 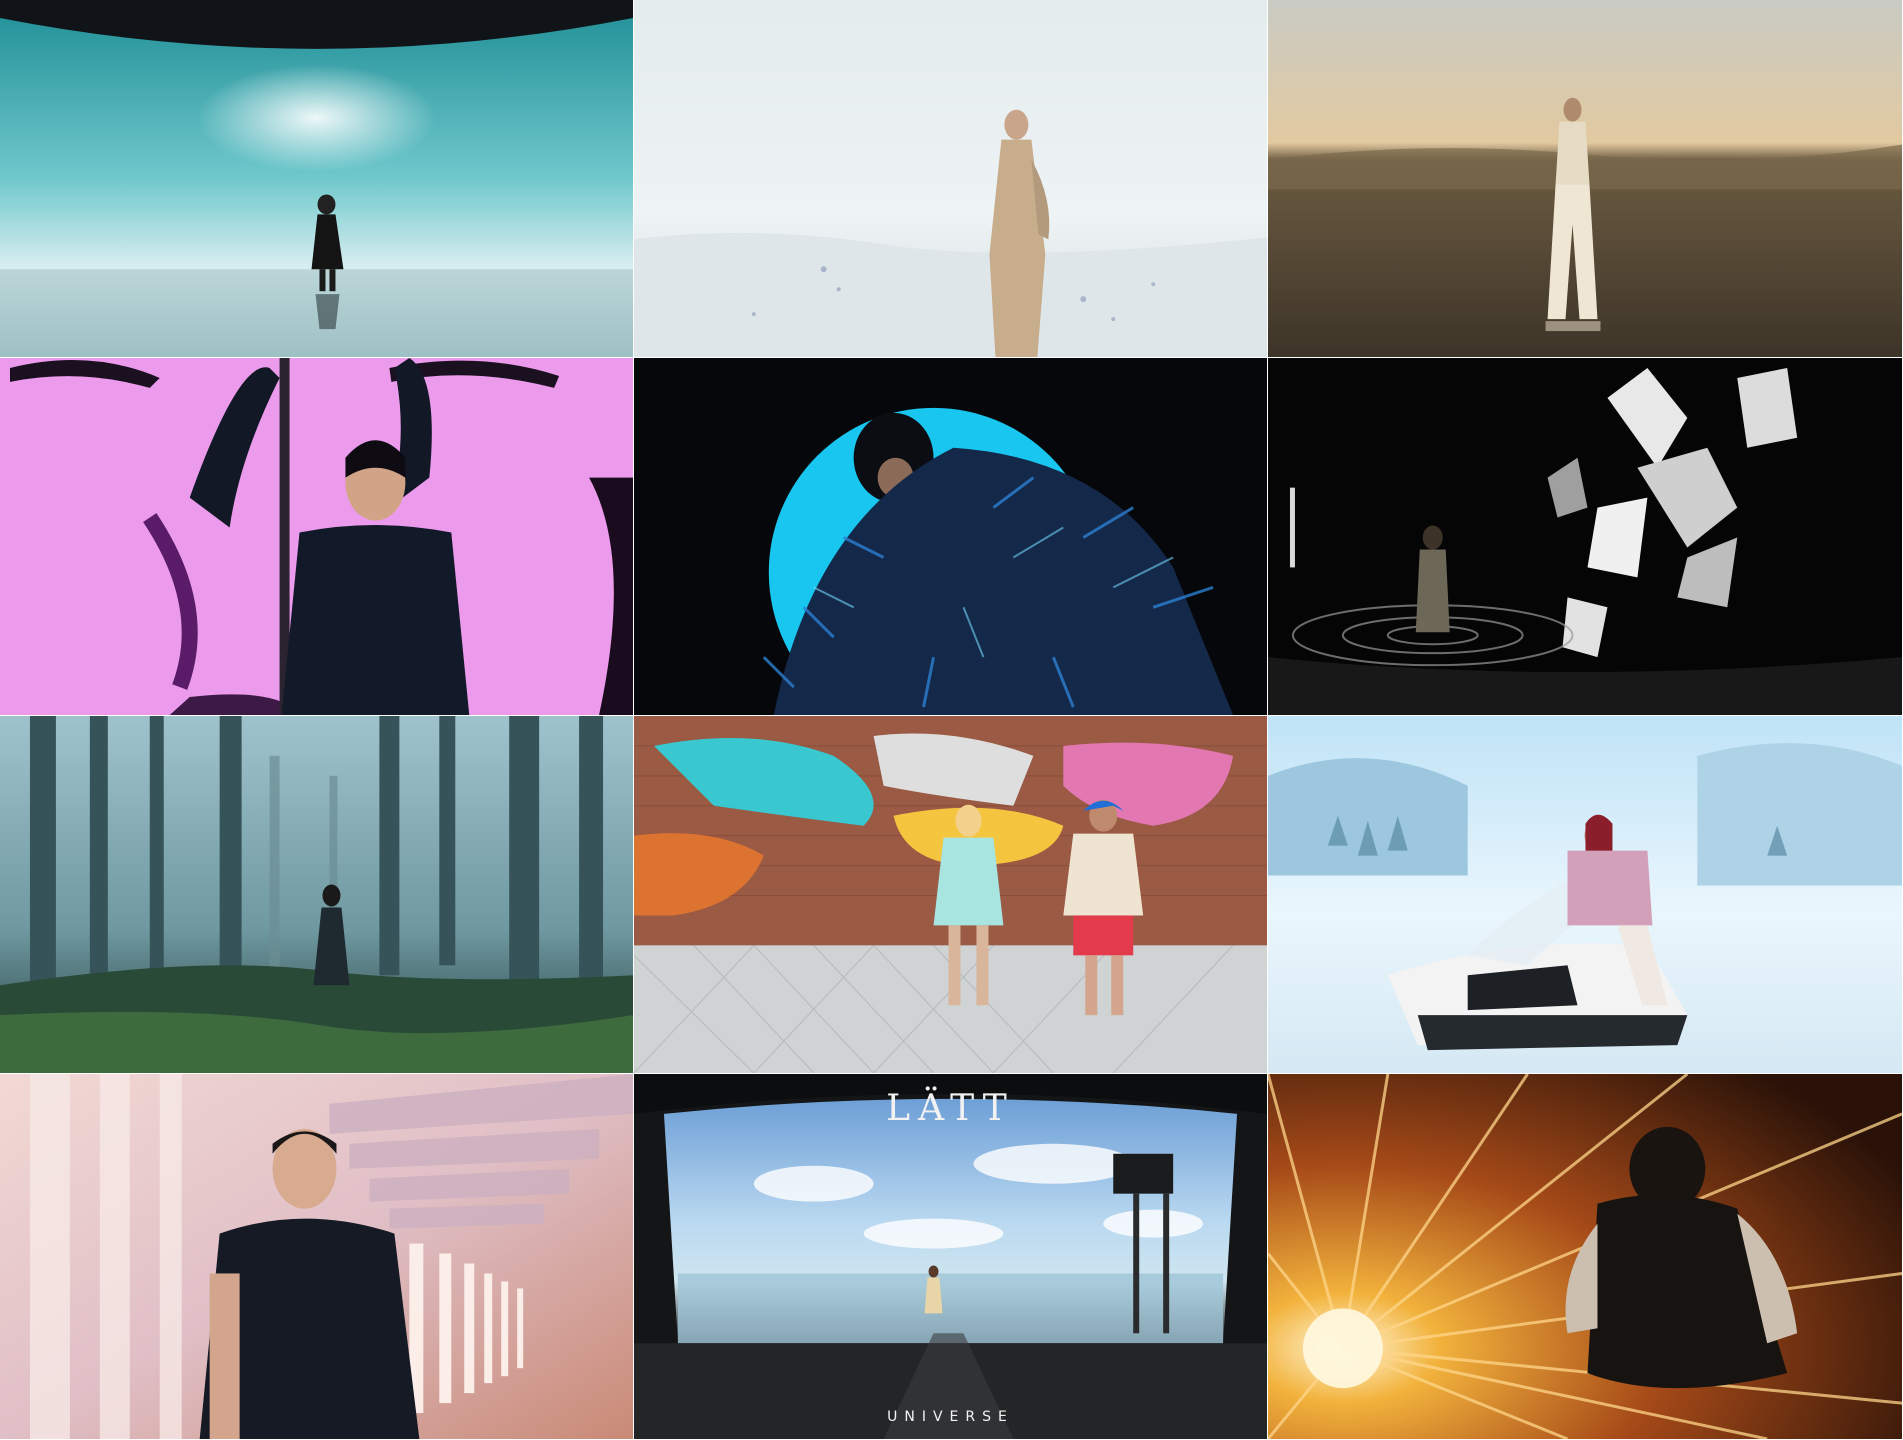 What do you see at coordinates (950, 1108) in the screenshot?
I see `brand-title: LÄTT` at bounding box center [950, 1108].